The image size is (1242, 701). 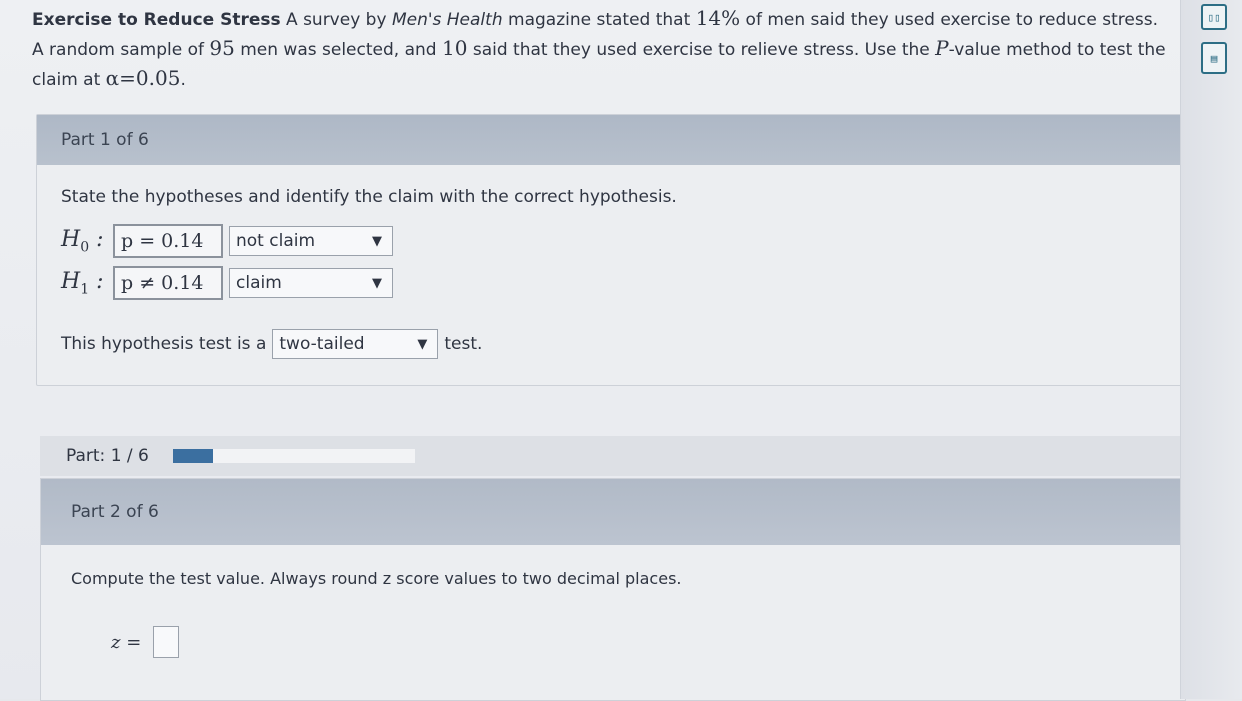 I want to click on h1-label: H1 :, so click(x=82, y=283).